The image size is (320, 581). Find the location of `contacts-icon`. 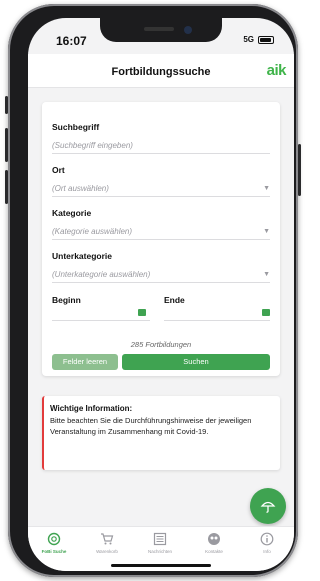

contacts-icon is located at coordinates (214, 539).